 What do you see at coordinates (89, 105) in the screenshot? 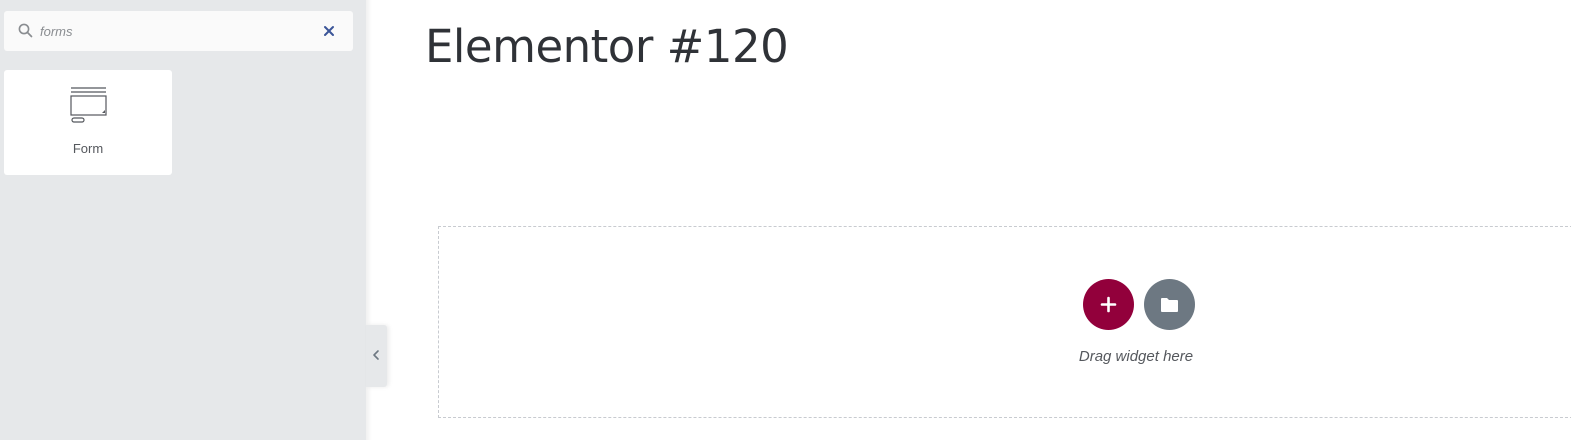
I see `form-icon` at bounding box center [89, 105].